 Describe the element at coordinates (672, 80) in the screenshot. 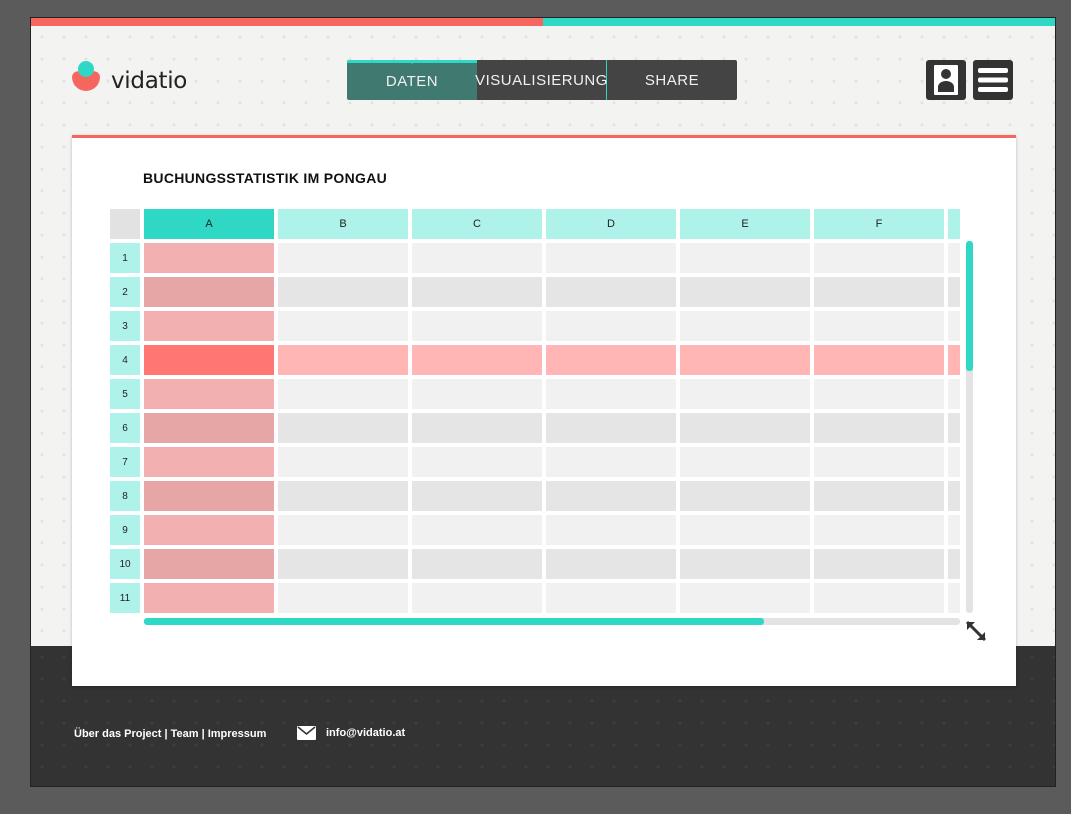

I see `tab-share: SHARE` at that location.